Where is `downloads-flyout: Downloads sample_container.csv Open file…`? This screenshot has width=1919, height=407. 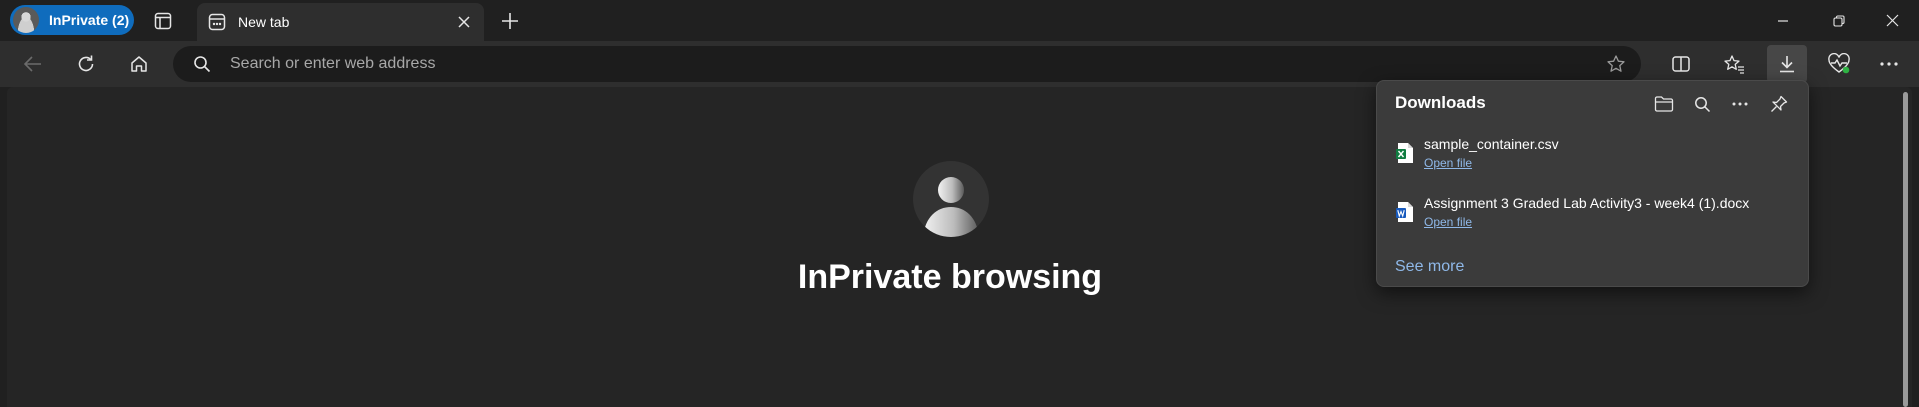 downloads-flyout: Downloads sample_container.csv Open file… is located at coordinates (1592, 183).